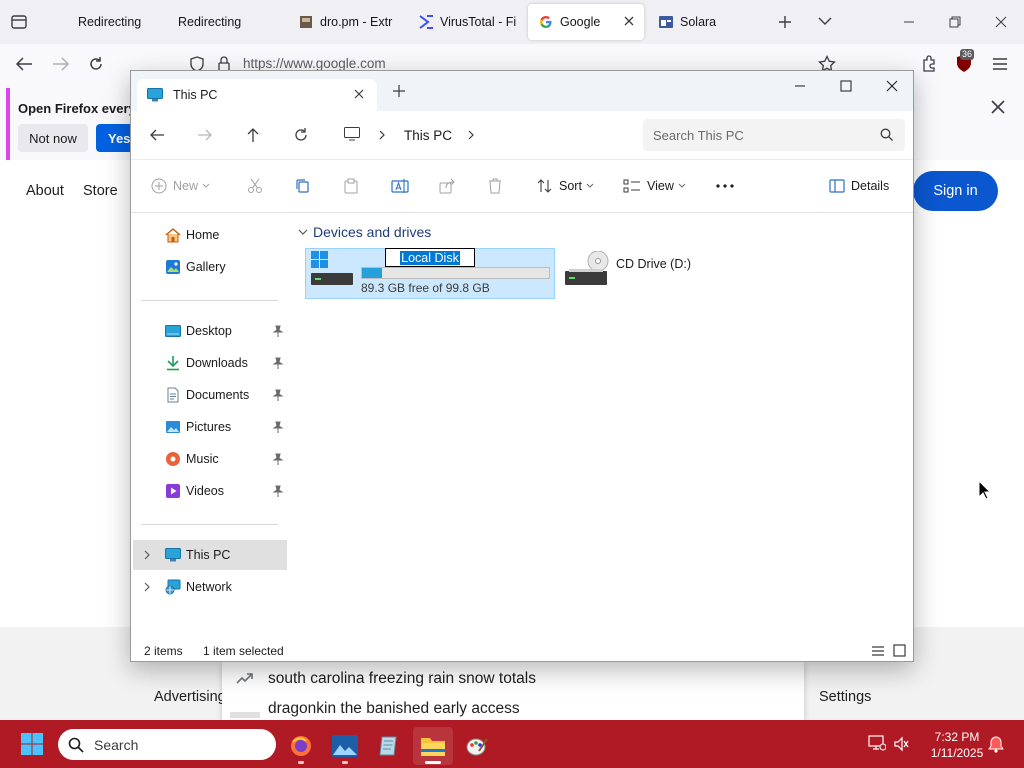  What do you see at coordinates (173, 267) in the screenshot?
I see `gallery-icon` at bounding box center [173, 267].